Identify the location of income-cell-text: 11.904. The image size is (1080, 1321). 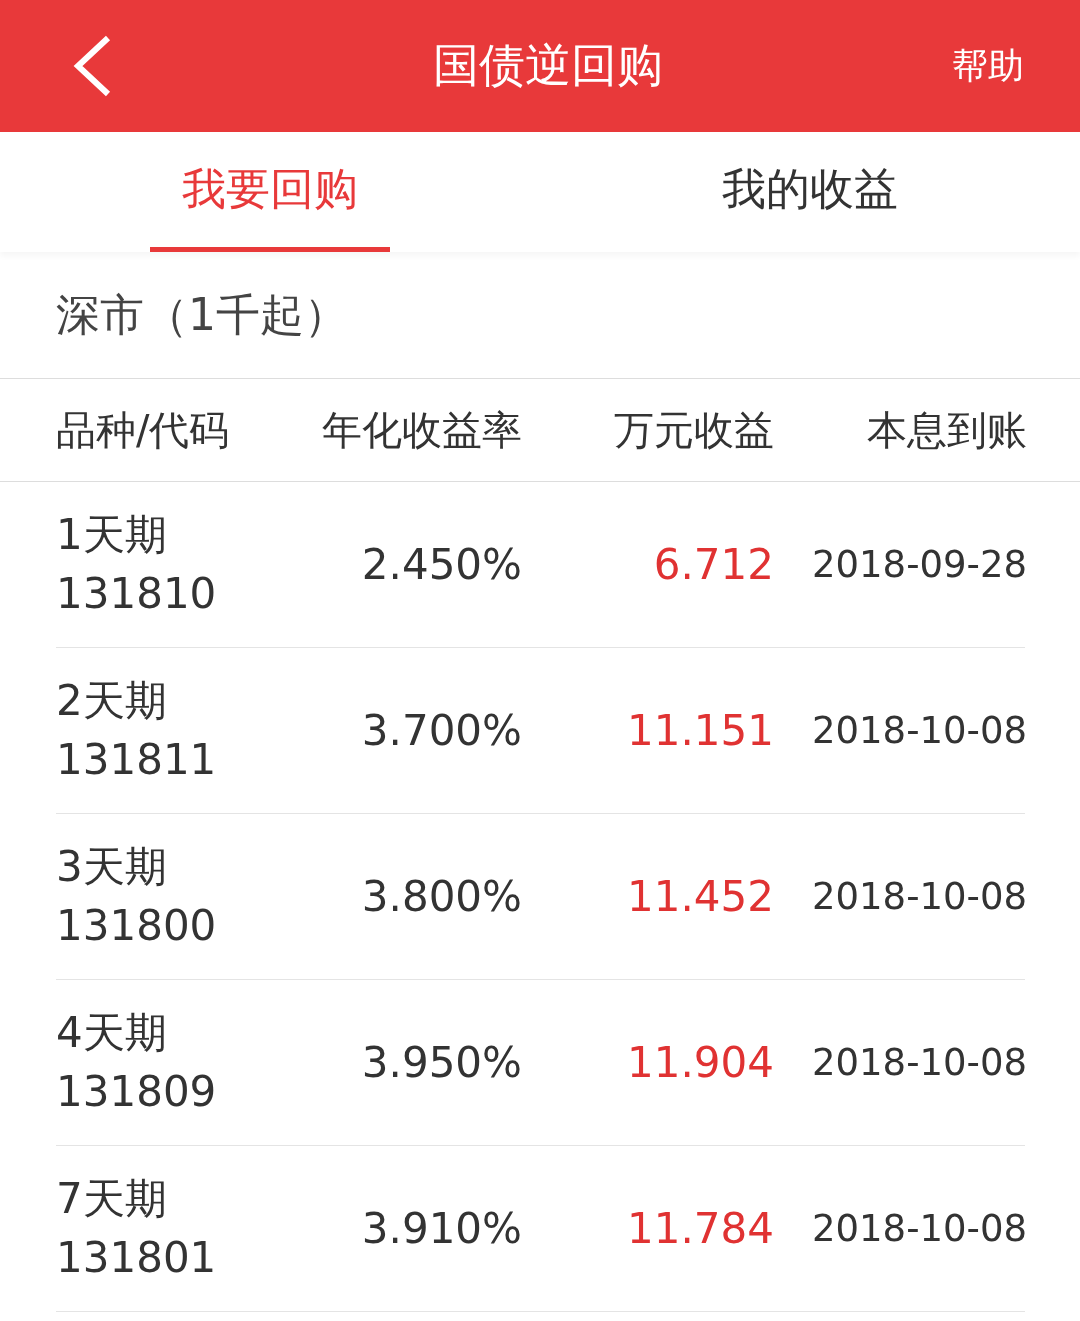
(700, 1062).